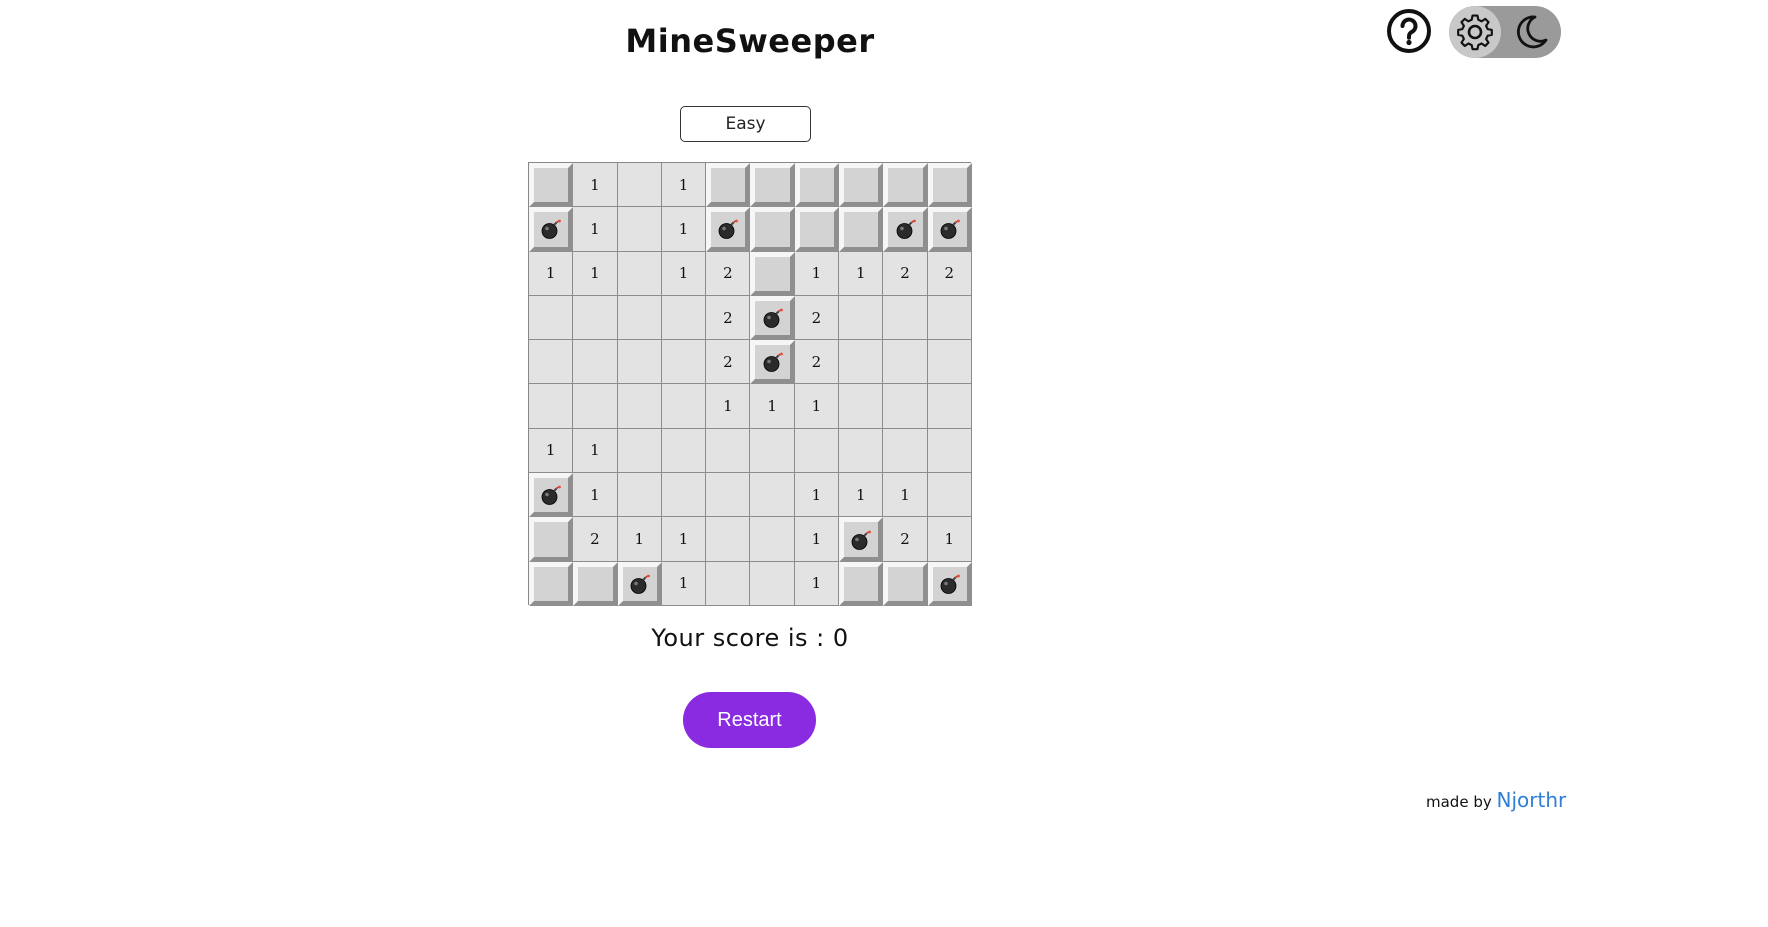 The width and height of the screenshot is (1768, 927). What do you see at coordinates (1505, 32) in the screenshot?
I see `theme-toggle` at bounding box center [1505, 32].